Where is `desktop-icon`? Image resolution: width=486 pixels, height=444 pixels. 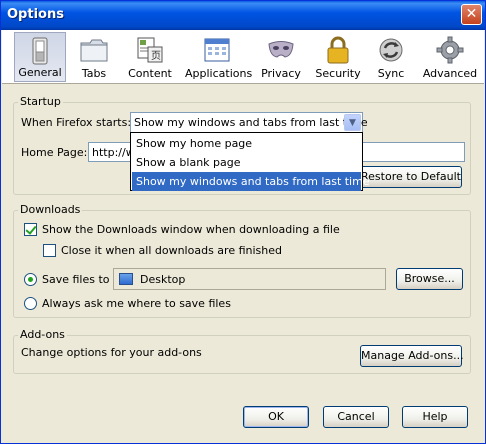
desktop-icon is located at coordinates (126, 279).